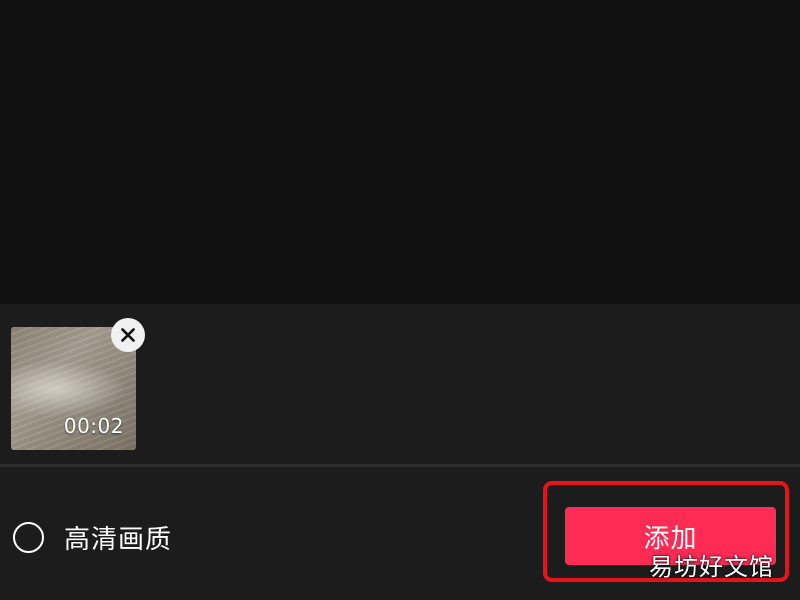  What do you see at coordinates (93, 426) in the screenshot?
I see `clip-duration-label: 00:02` at bounding box center [93, 426].